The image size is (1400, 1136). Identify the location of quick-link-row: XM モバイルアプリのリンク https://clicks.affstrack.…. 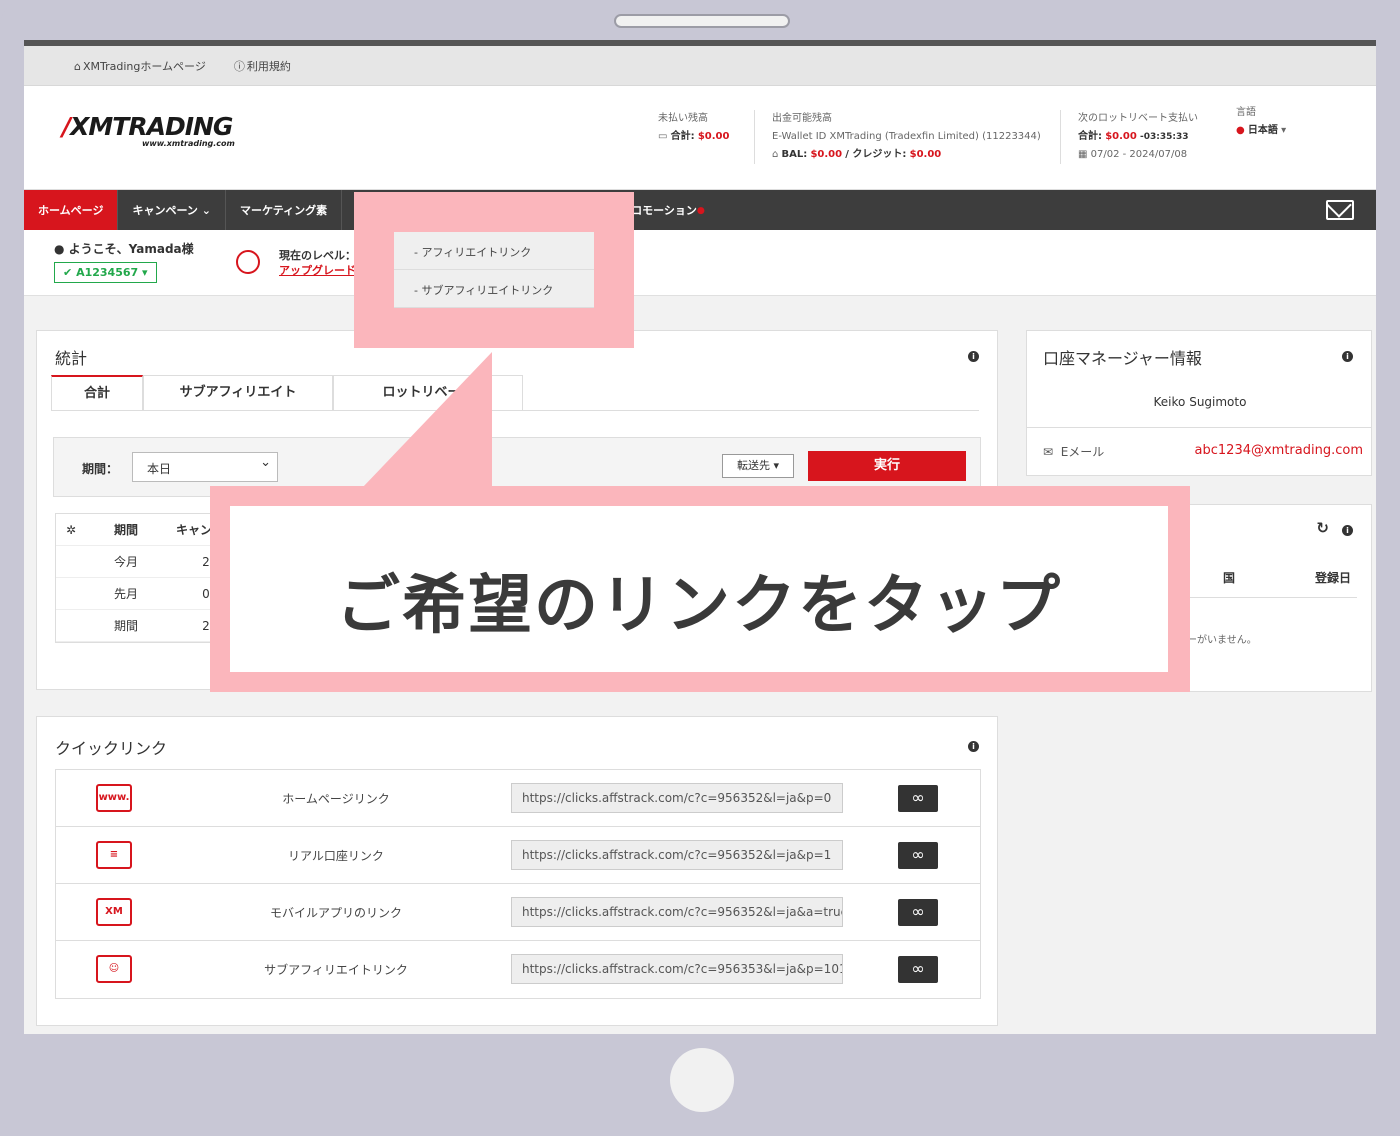
(518, 912).